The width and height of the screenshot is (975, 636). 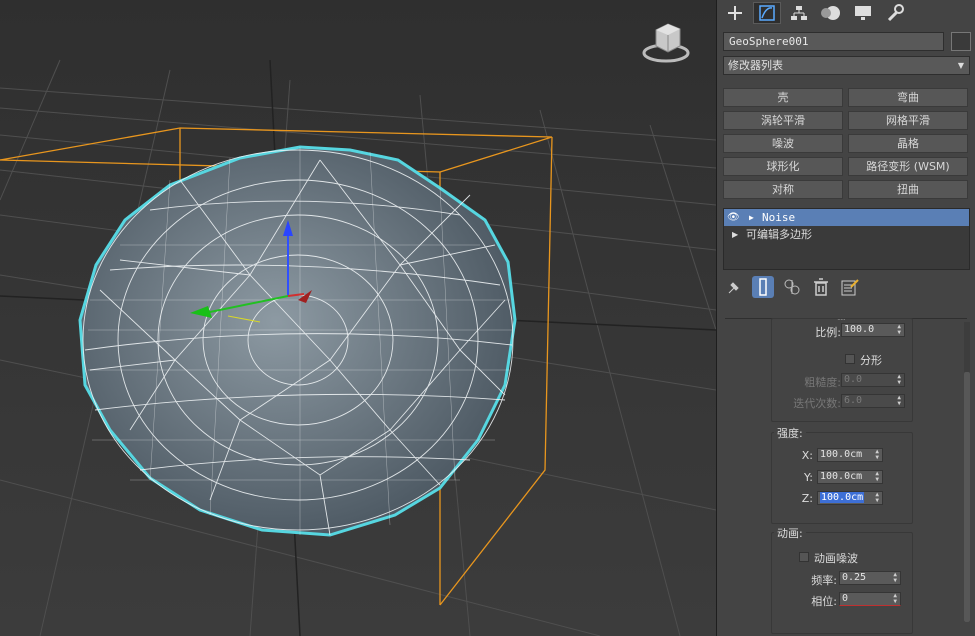 What do you see at coordinates (790, 533) in the screenshot?
I see `animation-title: 动画:` at bounding box center [790, 533].